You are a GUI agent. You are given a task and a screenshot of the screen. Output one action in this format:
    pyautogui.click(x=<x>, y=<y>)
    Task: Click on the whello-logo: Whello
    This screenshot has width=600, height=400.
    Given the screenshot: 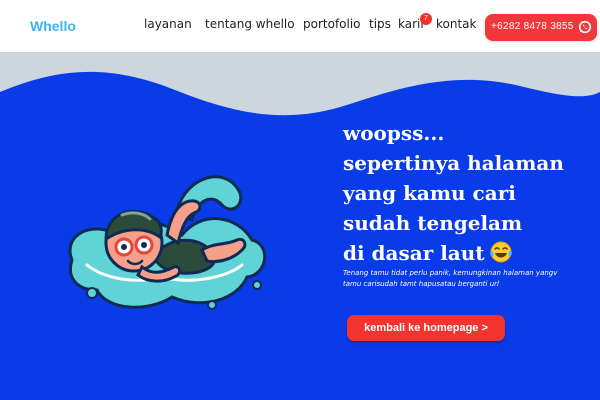 What is the action you would take?
    pyautogui.click(x=53, y=26)
    